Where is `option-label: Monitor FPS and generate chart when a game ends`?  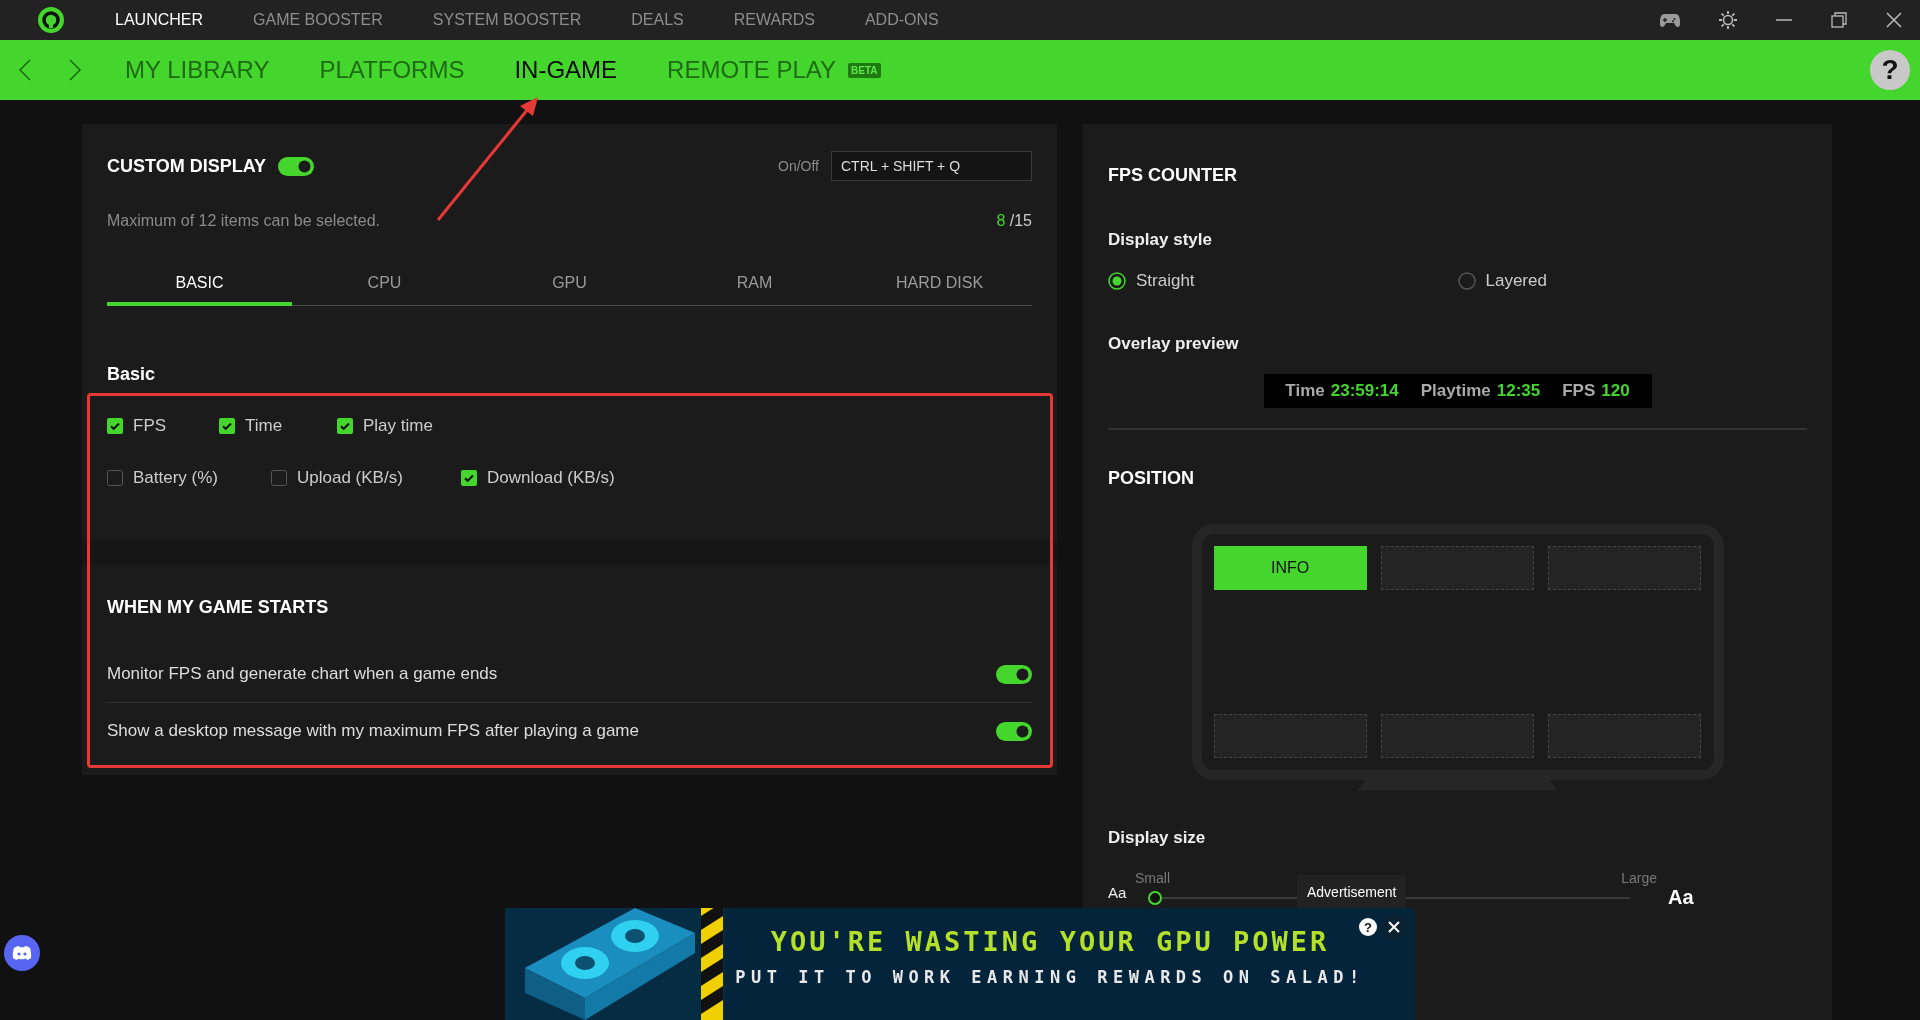 option-label: Monitor FPS and generate chart when a game ends is located at coordinates (302, 674).